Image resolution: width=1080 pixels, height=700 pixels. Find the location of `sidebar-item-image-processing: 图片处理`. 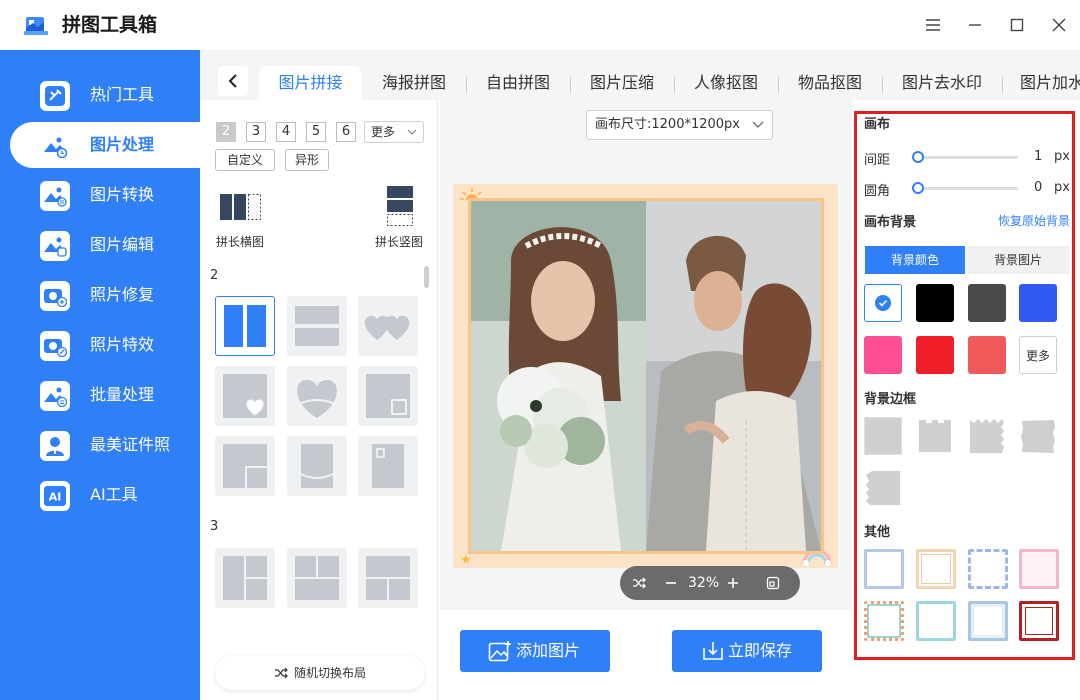

sidebar-item-image-processing: 图片处理 is located at coordinates (105, 145).